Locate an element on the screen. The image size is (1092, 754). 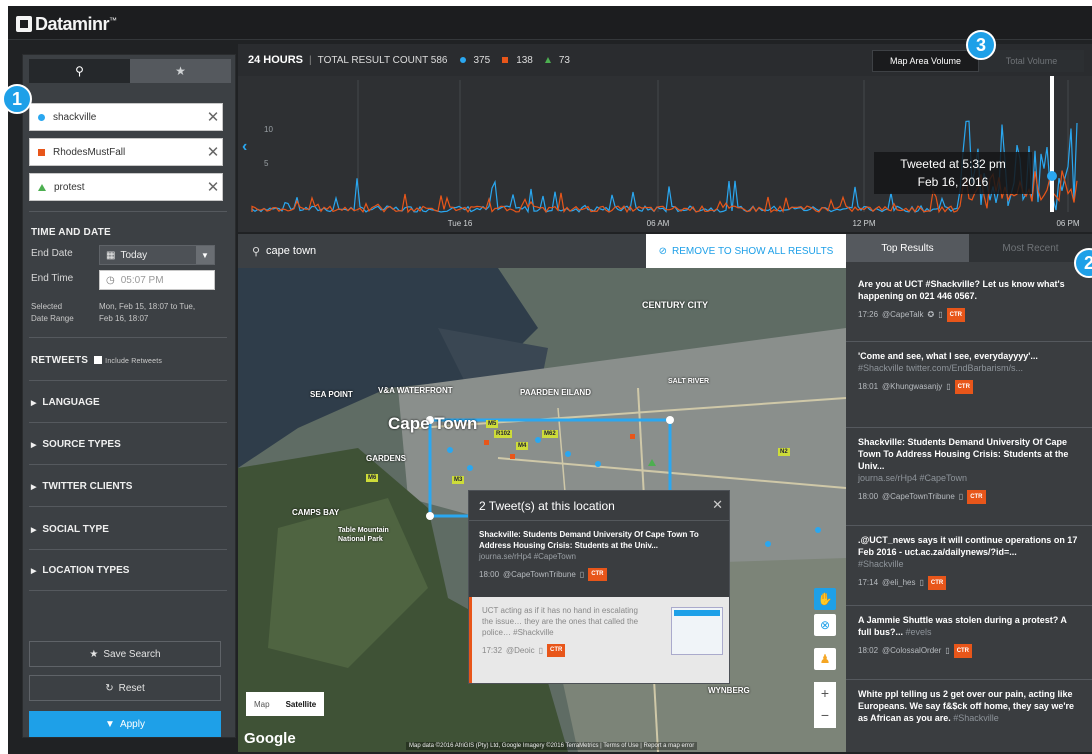
facet-language: ▶ LANGUAGE is located at coordinates (65, 402).